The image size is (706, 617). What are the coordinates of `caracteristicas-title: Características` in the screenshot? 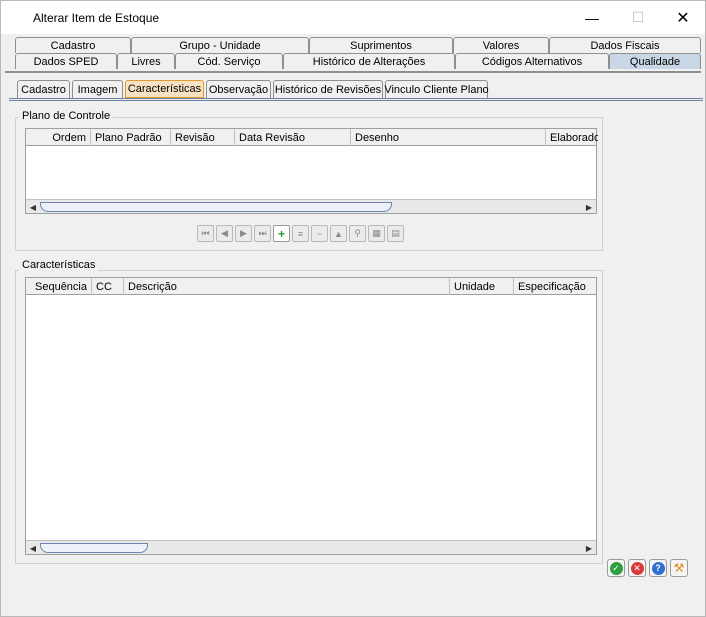 It's located at (59, 265).